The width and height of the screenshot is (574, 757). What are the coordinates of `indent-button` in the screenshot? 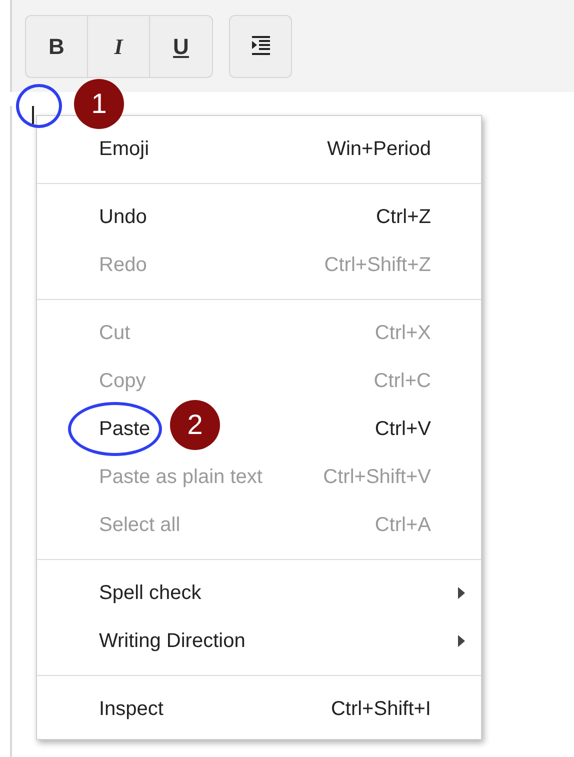 It's located at (260, 46).